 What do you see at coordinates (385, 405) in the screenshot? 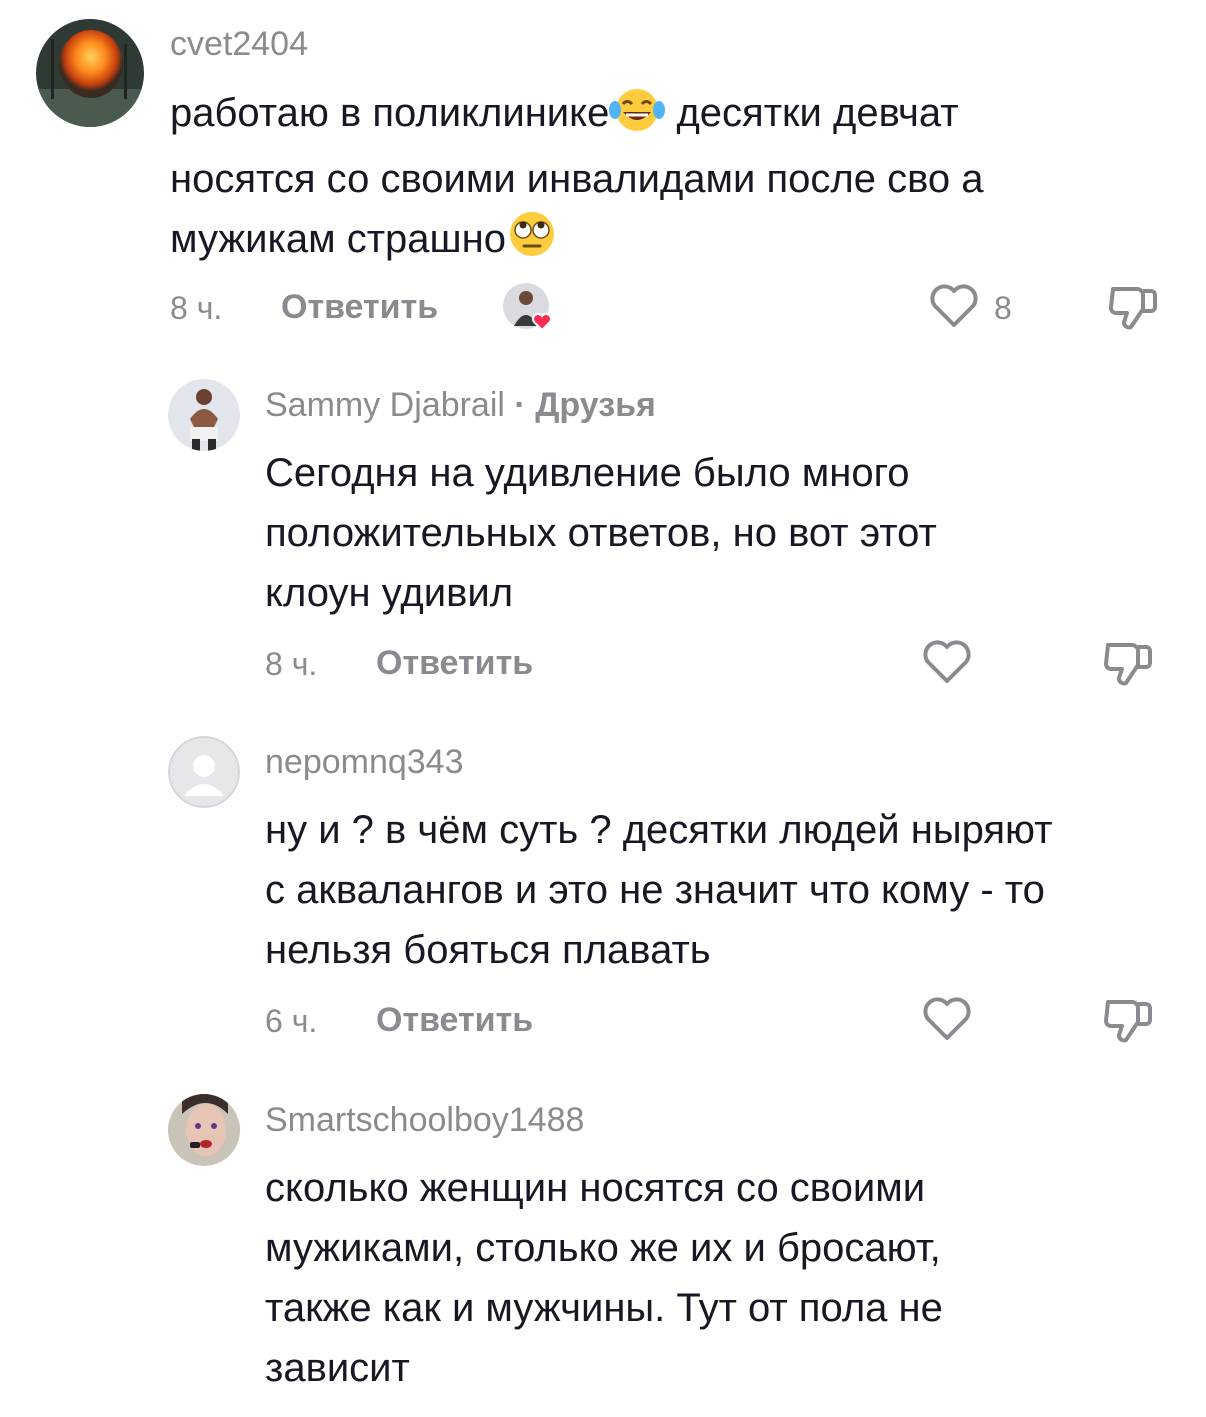
I see `username-text: Sammy Djabrail` at bounding box center [385, 405].